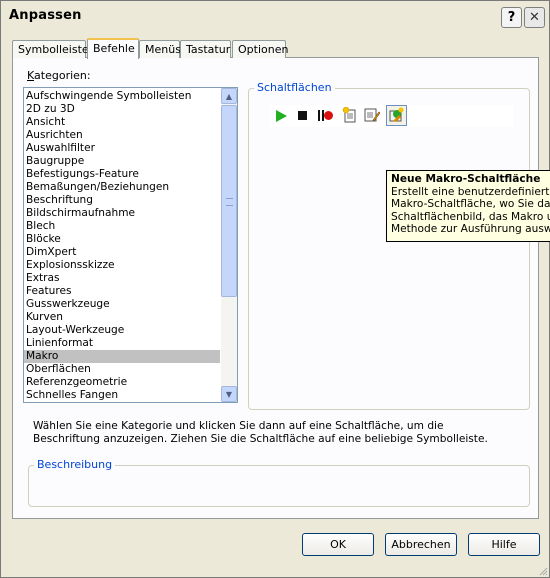  I want to click on cancel-button: Abbrechen, so click(421, 544).